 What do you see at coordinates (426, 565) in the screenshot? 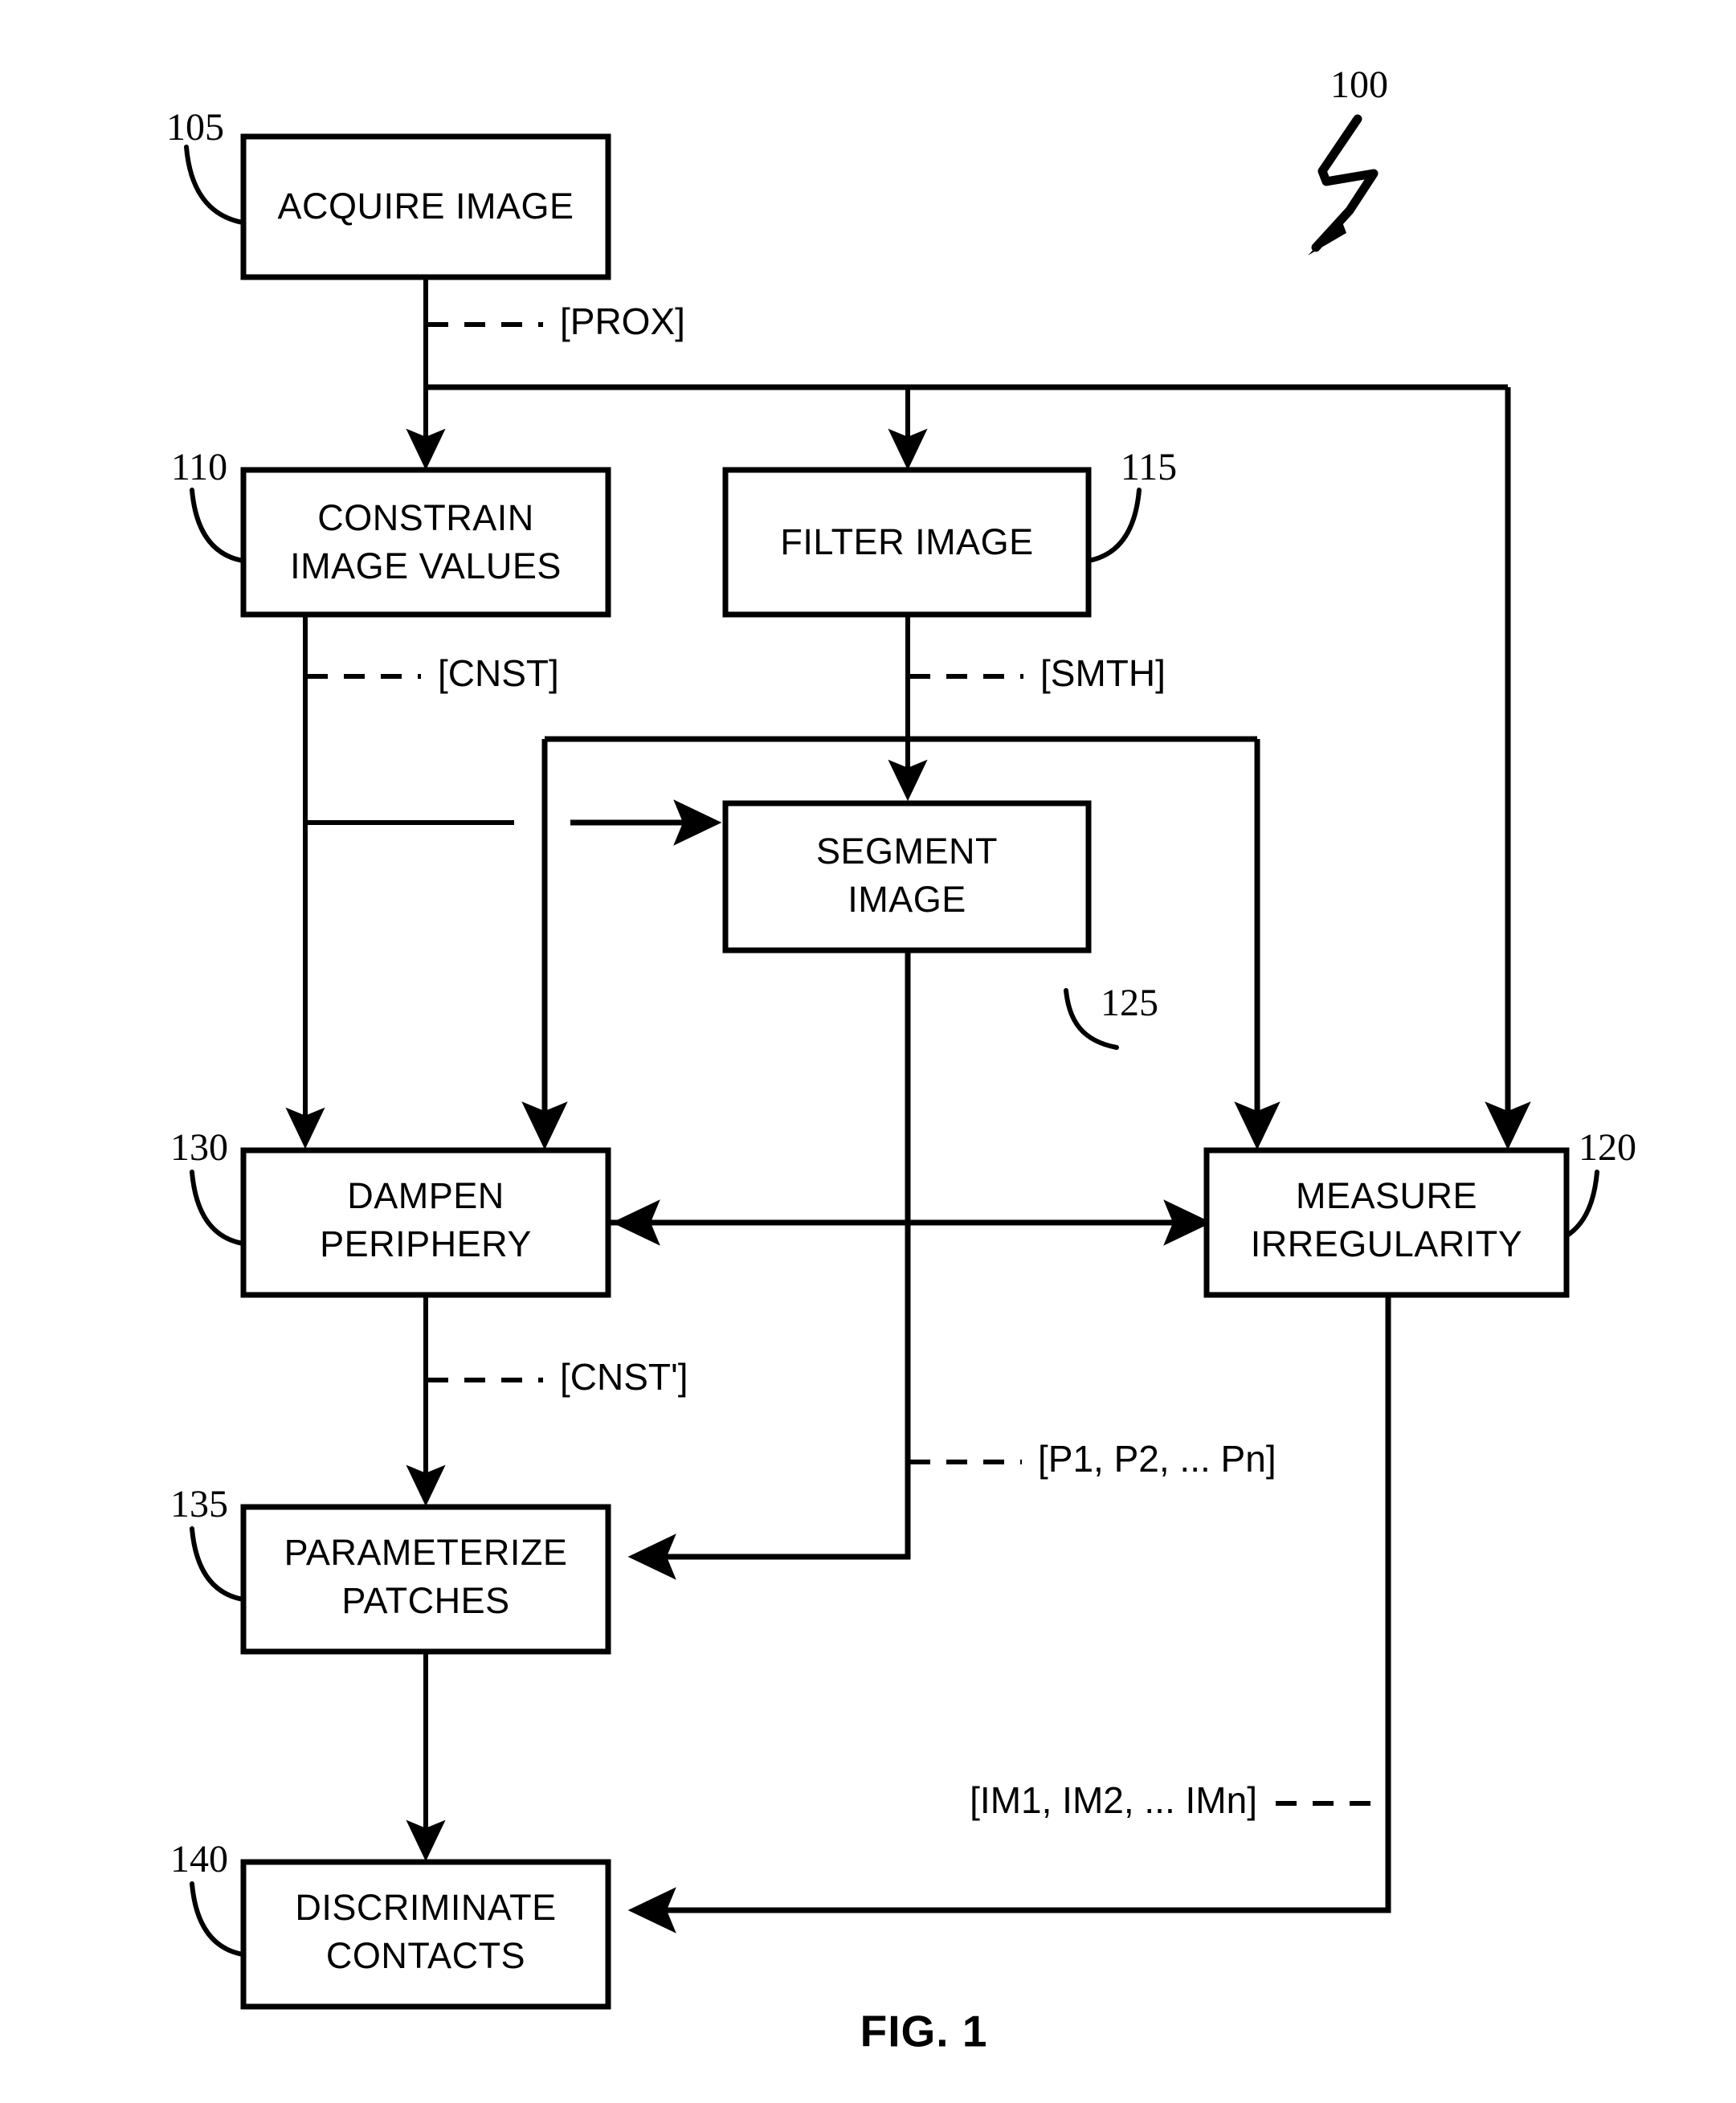
I see `node-constrain-image-values-label-2: IMAGE VALUES` at bounding box center [426, 565].